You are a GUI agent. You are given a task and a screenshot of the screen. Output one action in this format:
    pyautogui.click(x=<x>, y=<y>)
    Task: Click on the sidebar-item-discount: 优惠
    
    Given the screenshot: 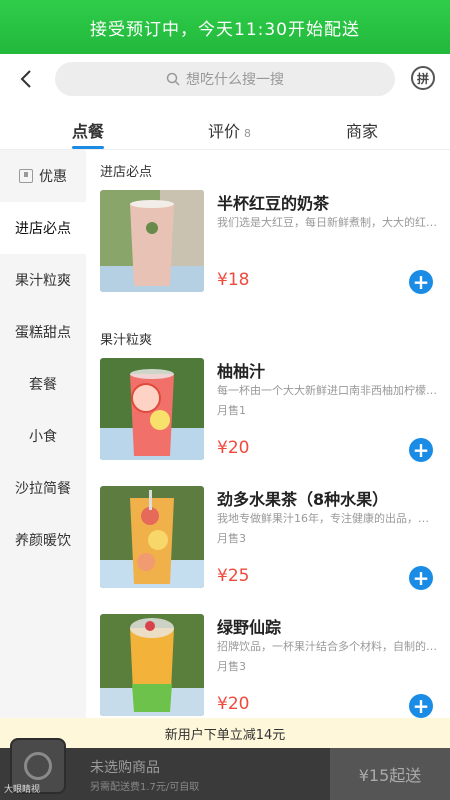 What is the action you would take?
    pyautogui.click(x=43, y=176)
    